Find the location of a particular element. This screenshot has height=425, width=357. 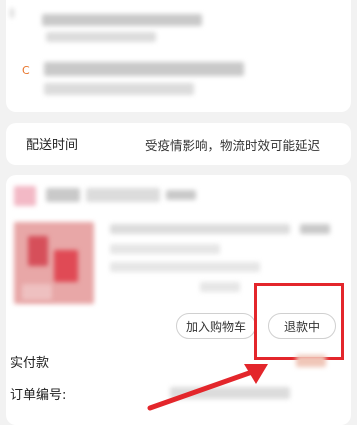

delivery-time-note: 受疫情影响，物流时效可能延迟 is located at coordinates (233, 145).